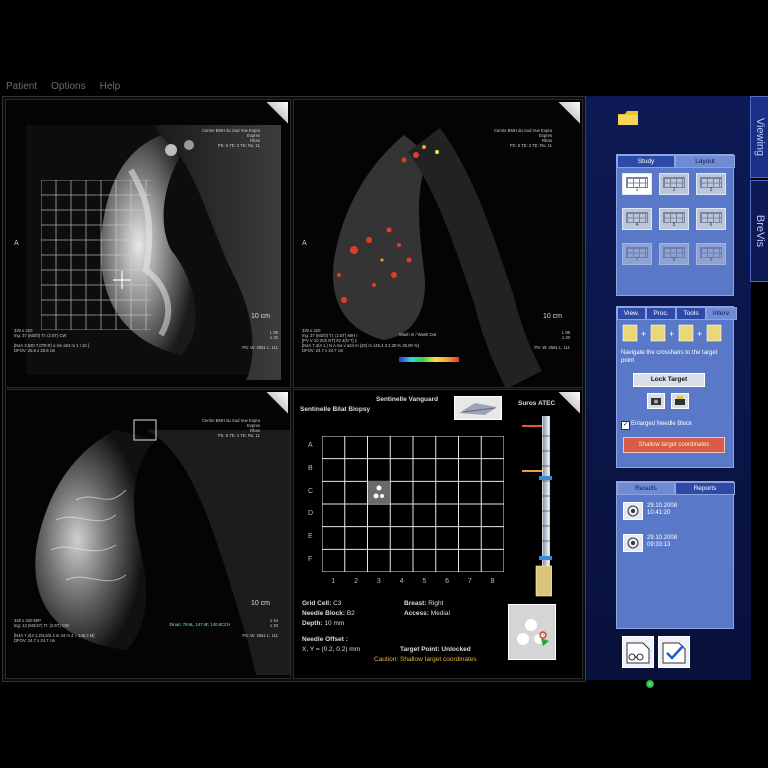  Describe the element at coordinates (537, 506) in the screenshot. I see `needle-device-diagram` at that location.